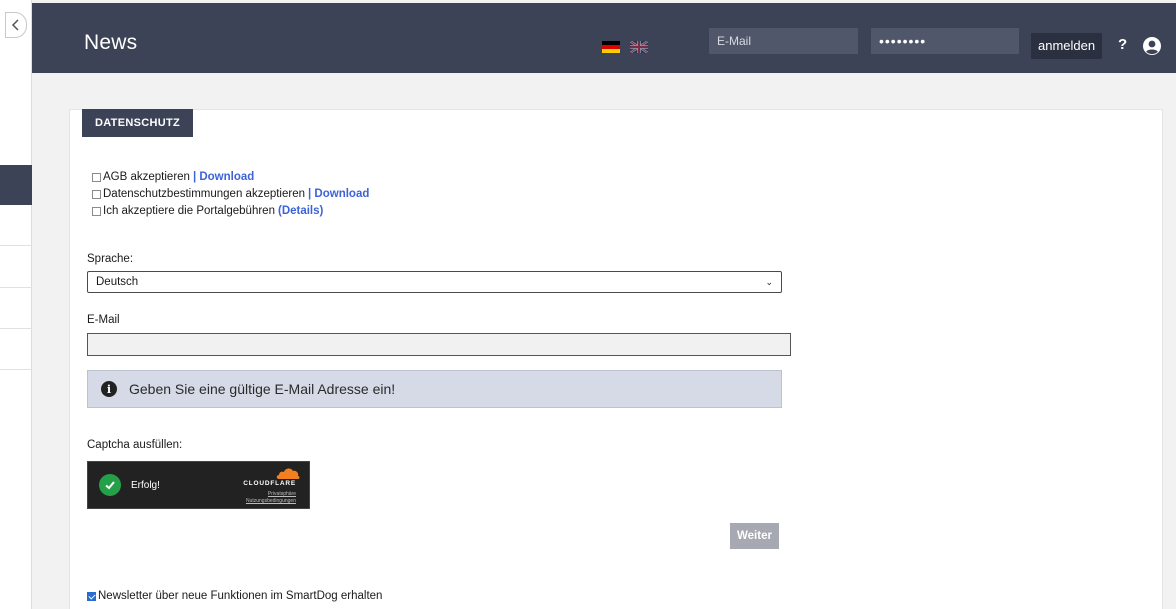  I want to click on header-email-input, so click(783, 41).